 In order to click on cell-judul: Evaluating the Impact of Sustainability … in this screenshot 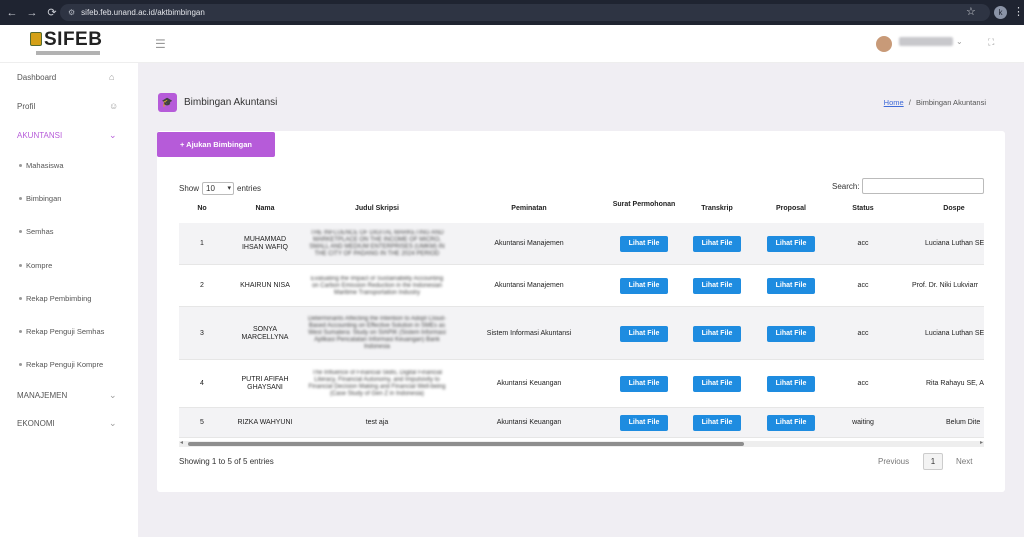, I will do `click(377, 285)`.